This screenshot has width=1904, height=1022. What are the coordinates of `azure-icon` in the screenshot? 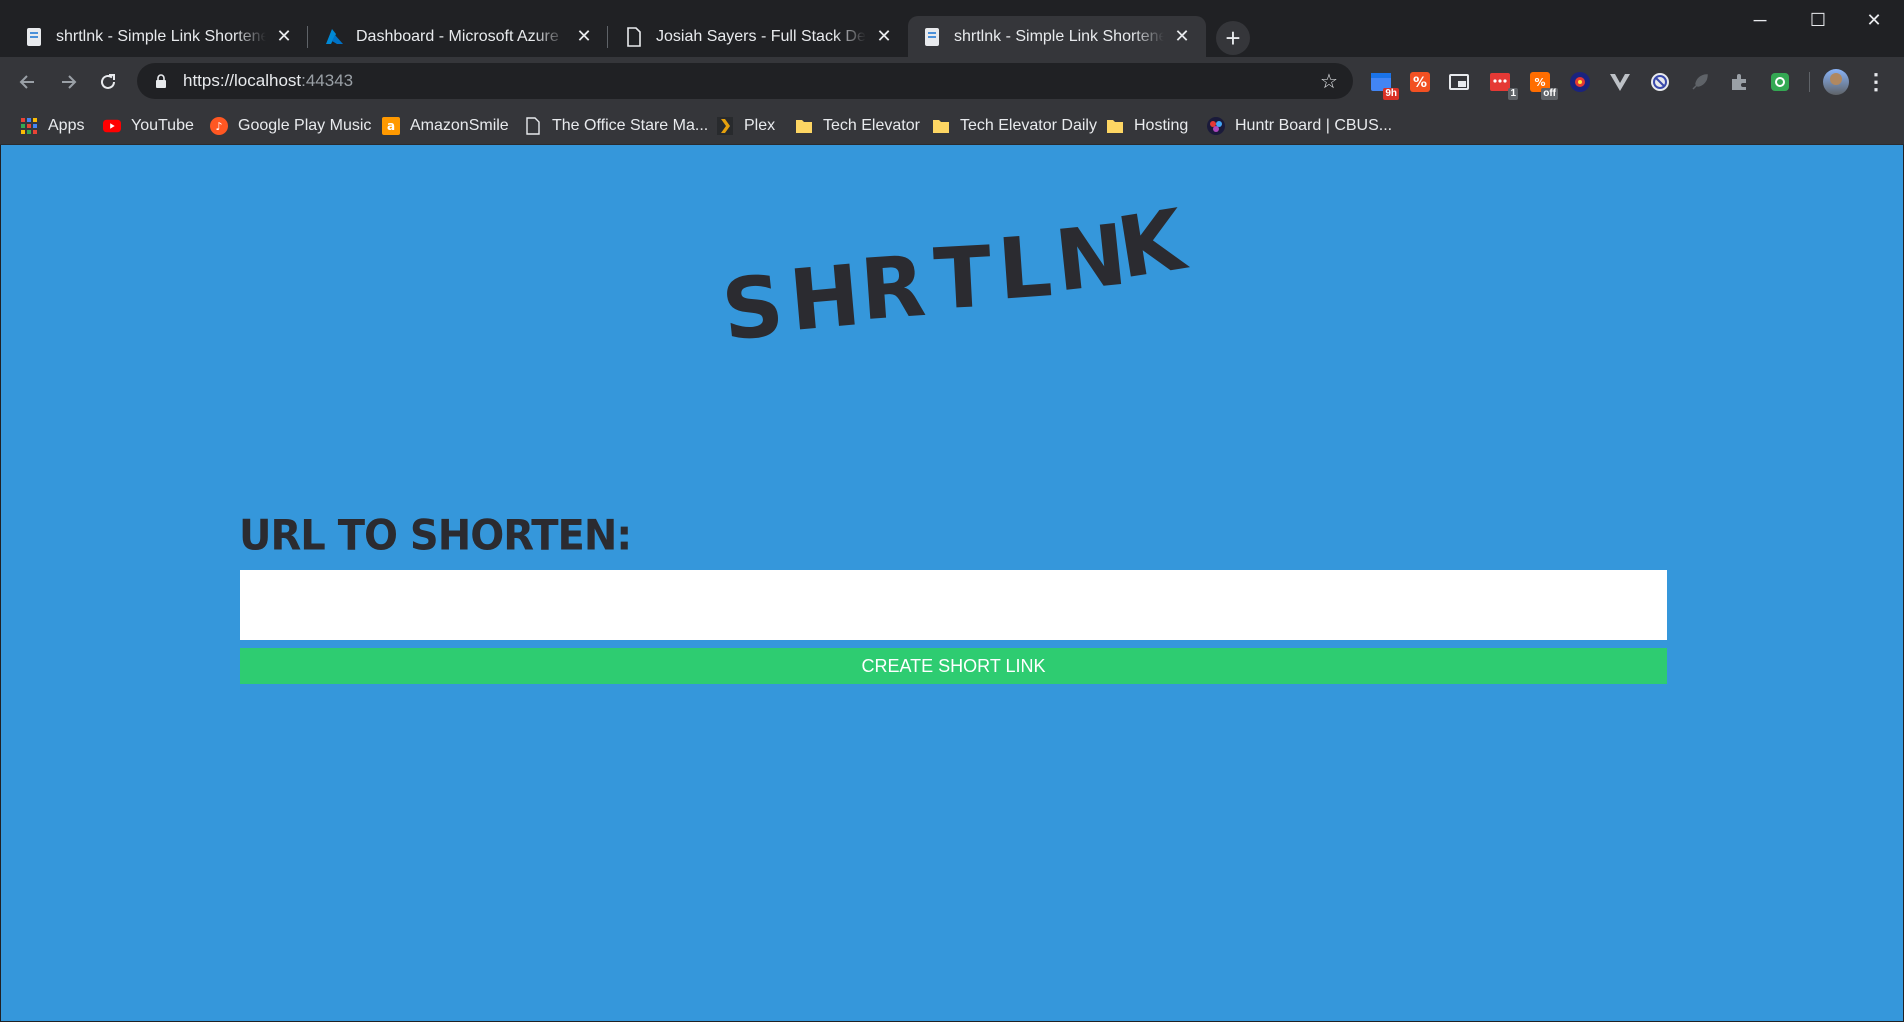 It's located at (334, 37).